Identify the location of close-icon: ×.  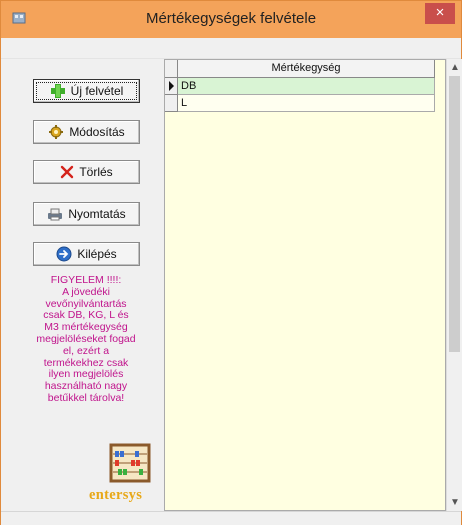
(440, 12).